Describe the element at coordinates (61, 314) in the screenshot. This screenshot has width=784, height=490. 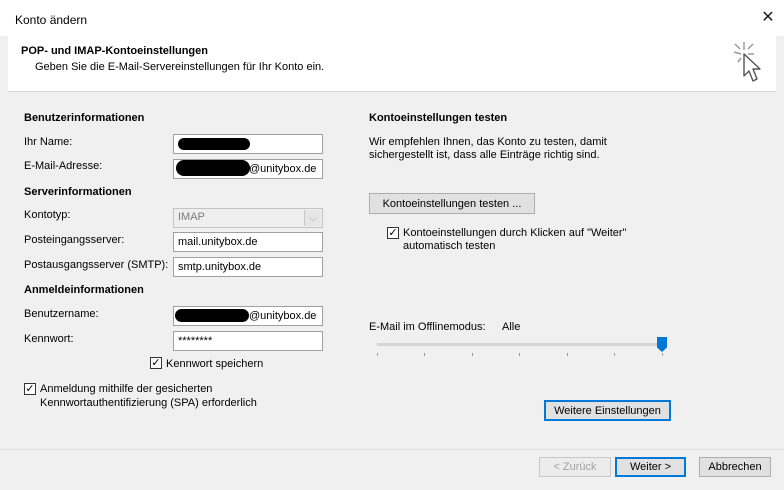
I see `username-label: Benutzername:` at that location.